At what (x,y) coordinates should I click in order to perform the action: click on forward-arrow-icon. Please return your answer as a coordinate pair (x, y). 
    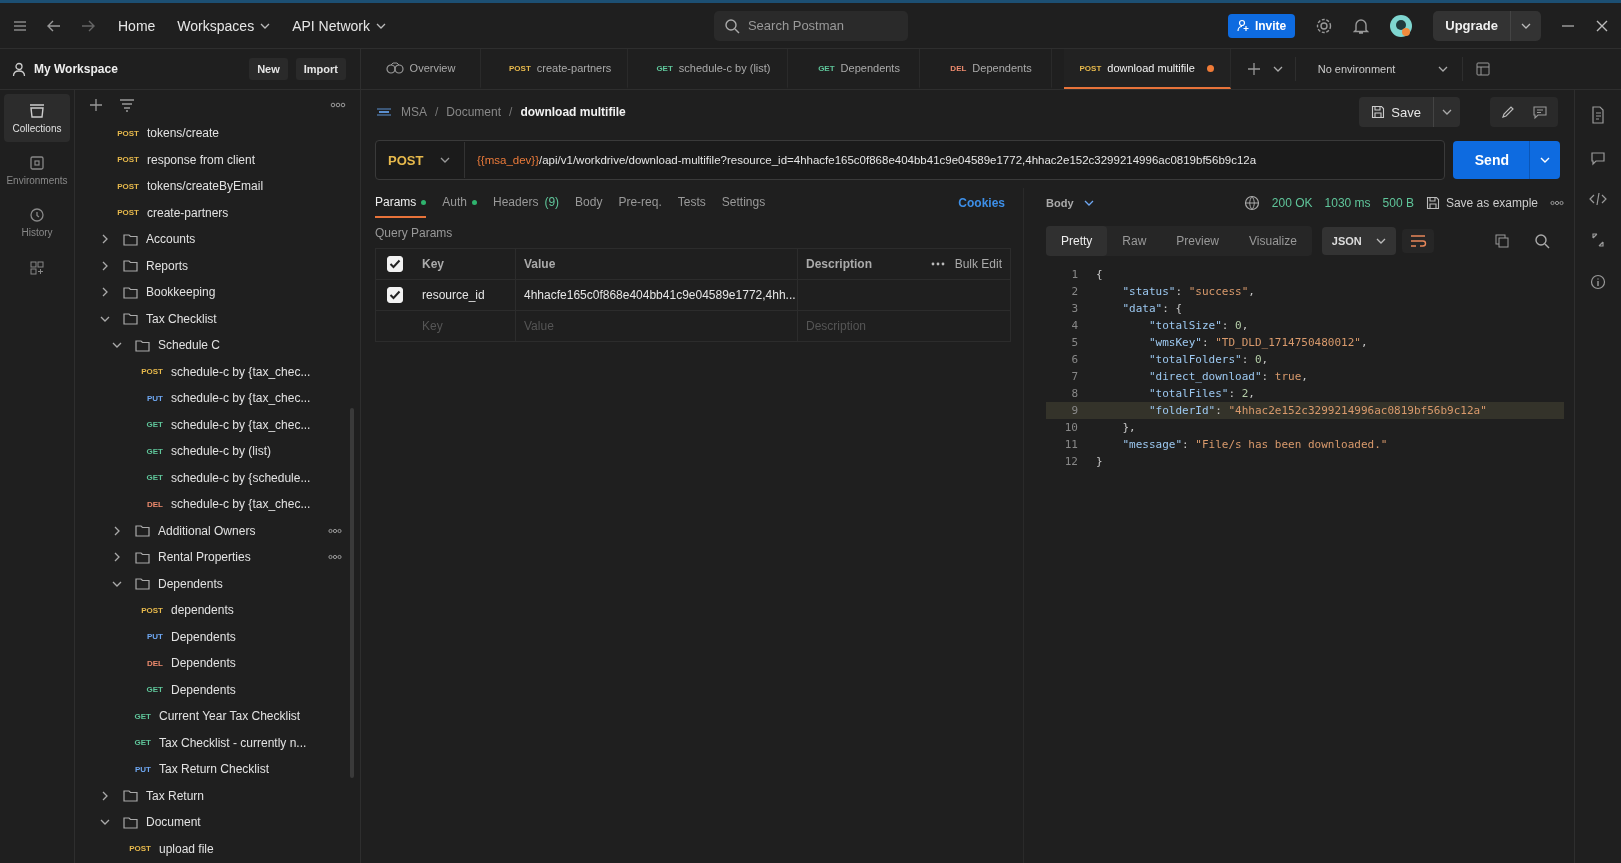
    Looking at the image, I should click on (88, 25).